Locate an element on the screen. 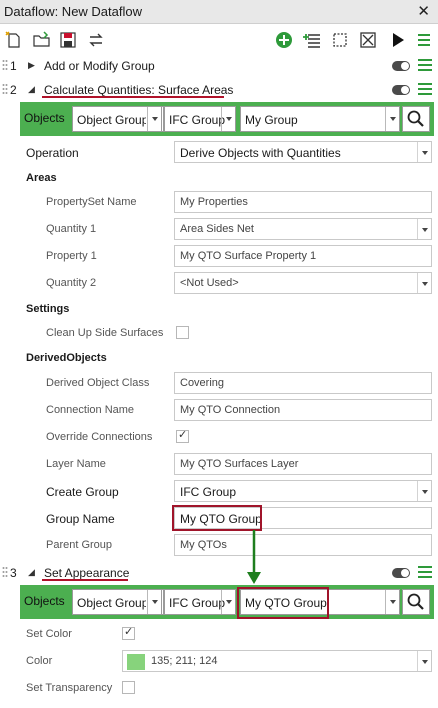 The image size is (438, 708). step-number: 1 is located at coordinates (13, 66).